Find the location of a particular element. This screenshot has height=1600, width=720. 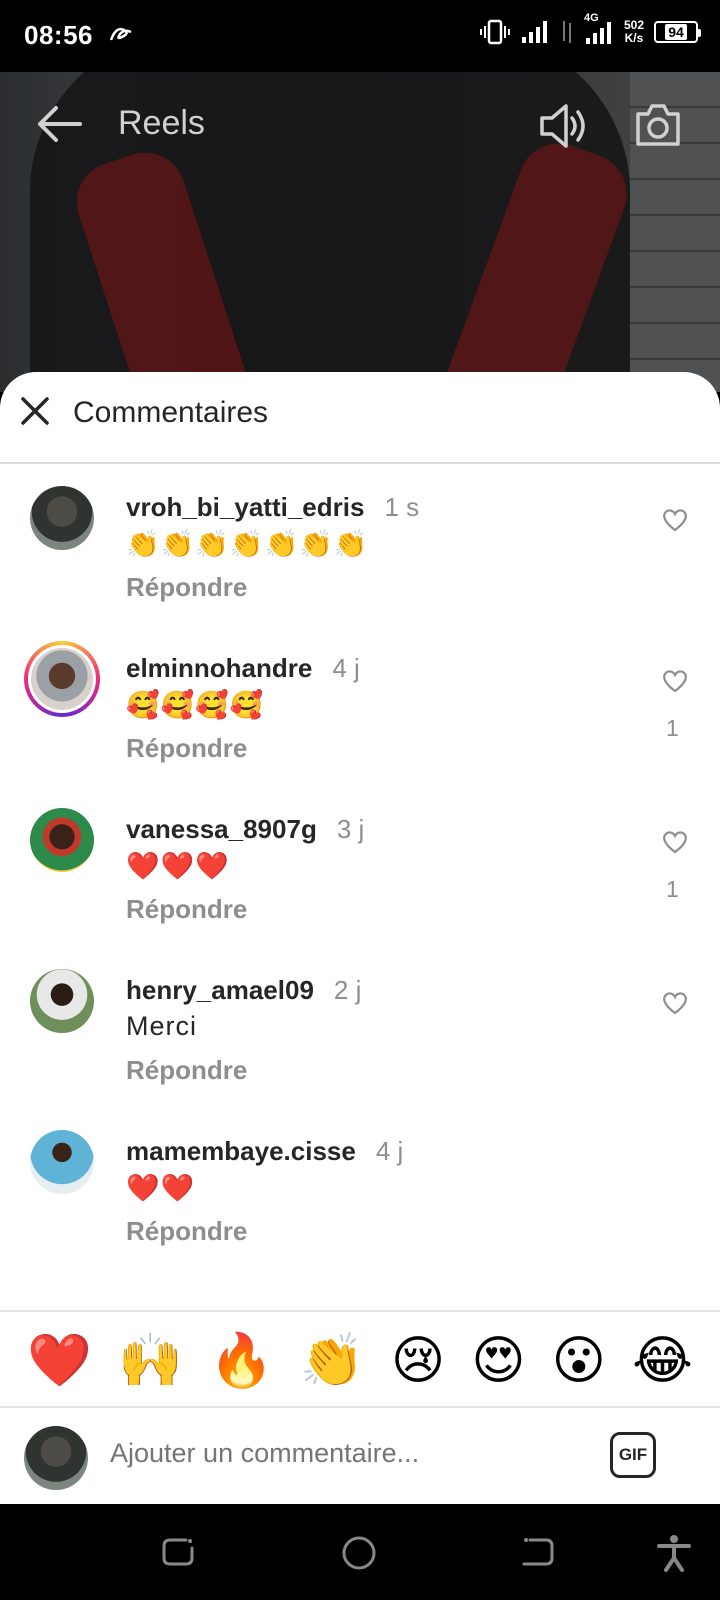

comment-item: henry_amael09 2 j Merci Répondre is located at coordinates (360, 1035).